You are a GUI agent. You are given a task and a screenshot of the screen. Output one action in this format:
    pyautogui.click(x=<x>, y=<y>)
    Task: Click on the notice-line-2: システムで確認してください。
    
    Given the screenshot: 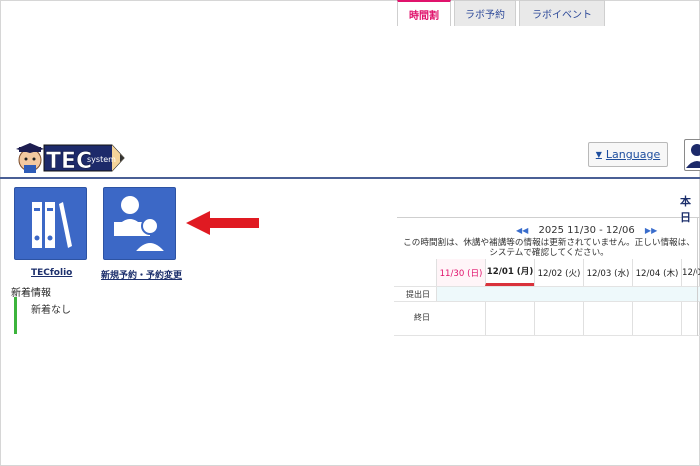 What is the action you would take?
    pyautogui.click(x=549, y=253)
    